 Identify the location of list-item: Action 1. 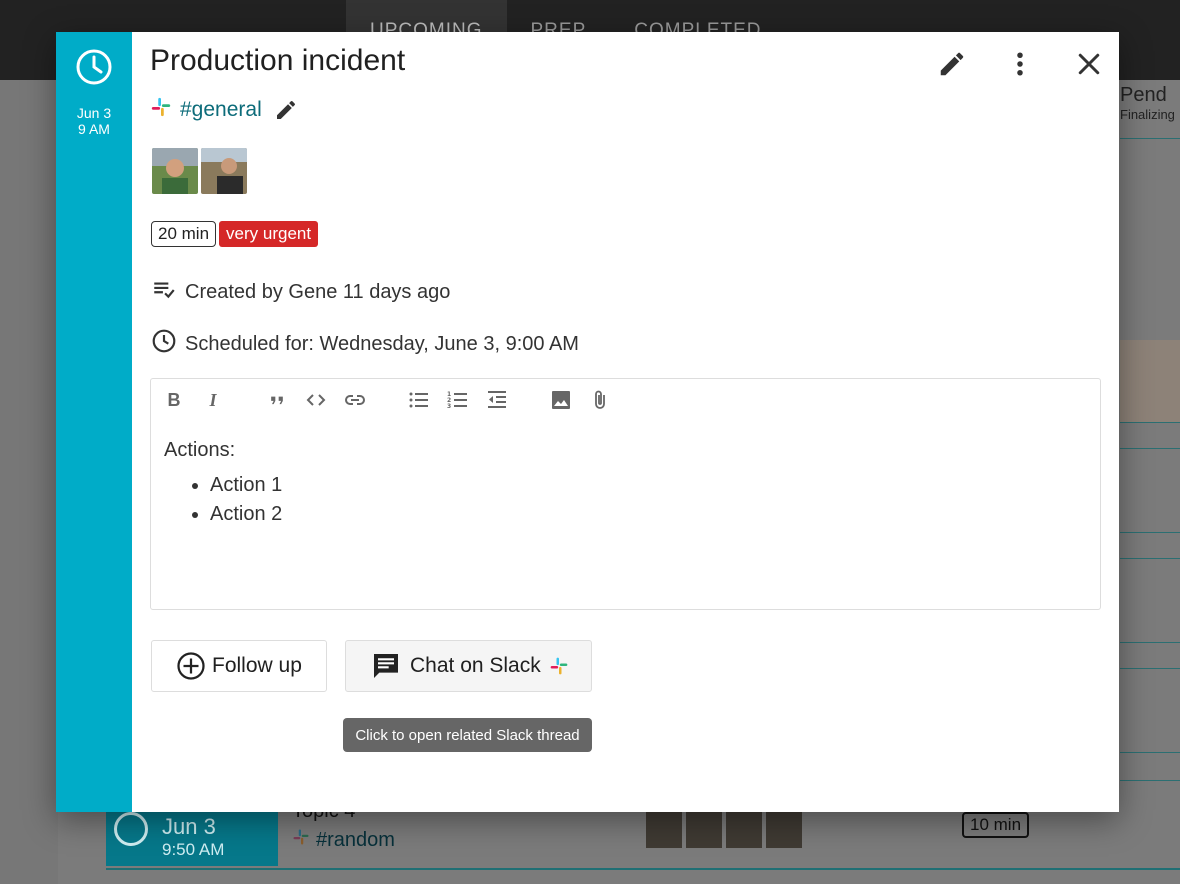
(246, 485).